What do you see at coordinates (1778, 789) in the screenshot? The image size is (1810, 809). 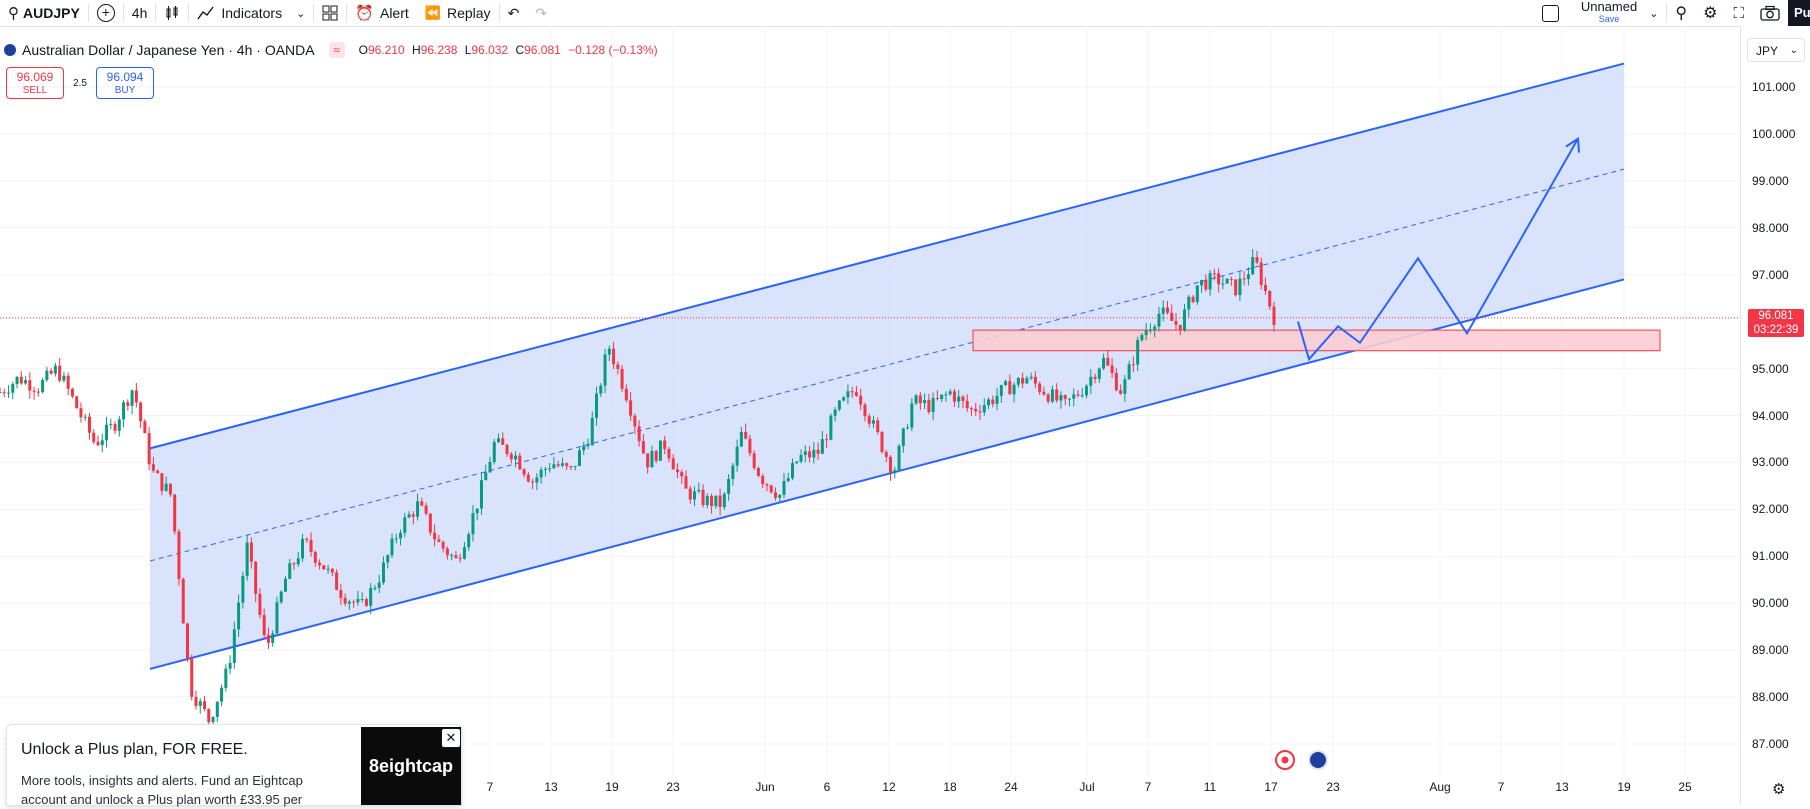 I see `axis-settings-button: ⚙` at bounding box center [1778, 789].